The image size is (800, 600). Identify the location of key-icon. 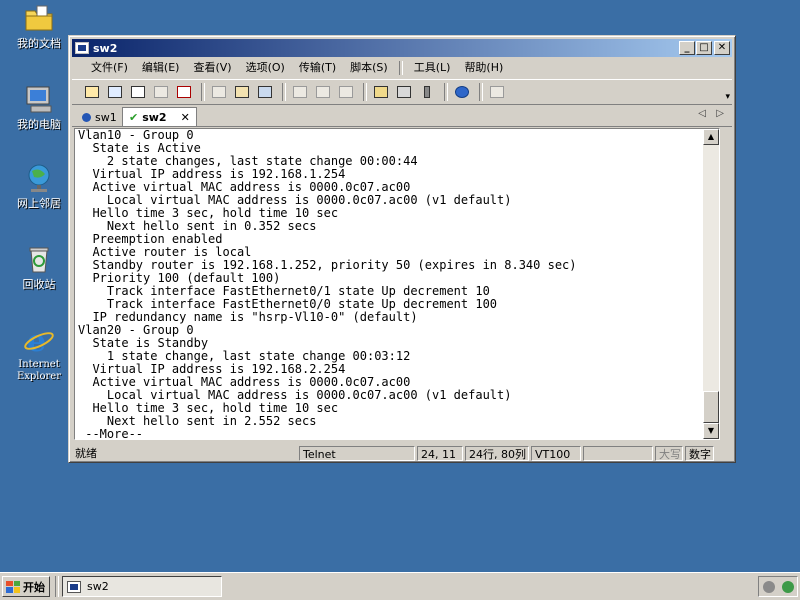
(427, 92).